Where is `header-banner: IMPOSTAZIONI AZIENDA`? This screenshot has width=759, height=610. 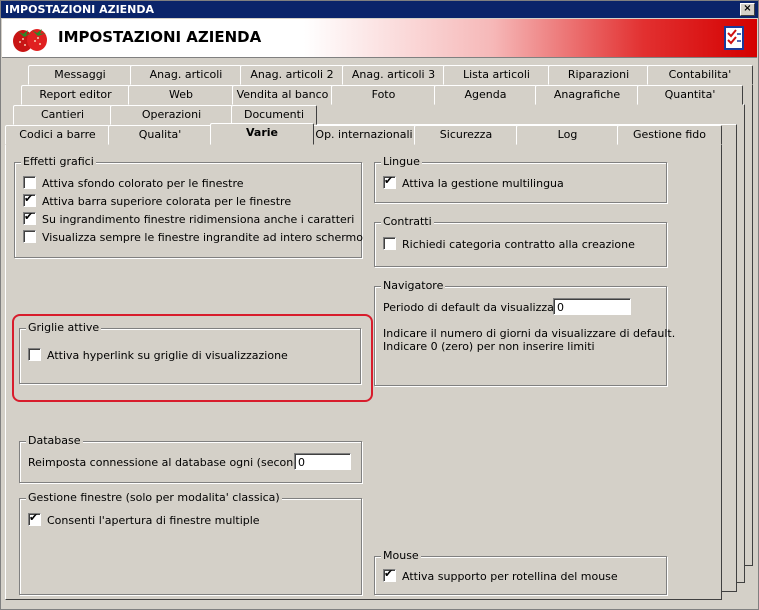
header-banner: IMPOSTAZIONI AZIENDA is located at coordinates (379, 38).